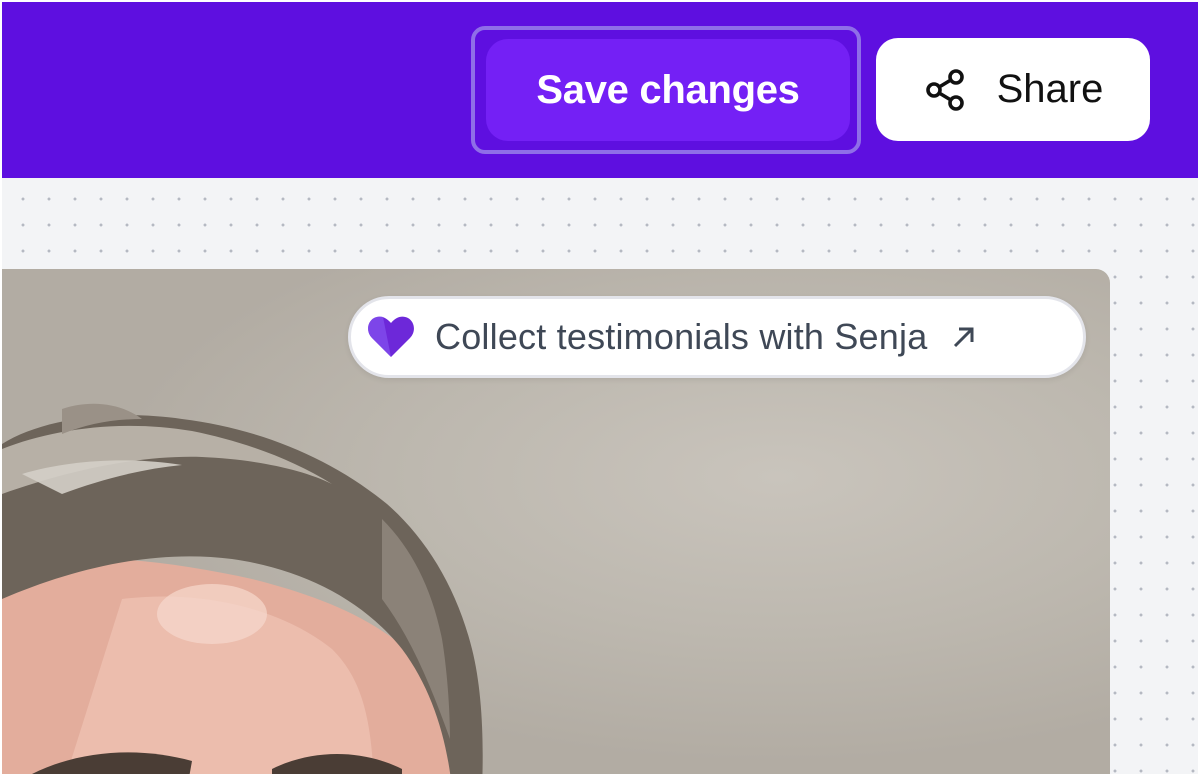 Image resolution: width=1200 pixels, height=774 pixels. I want to click on share-button-label: Share, so click(1050, 89).